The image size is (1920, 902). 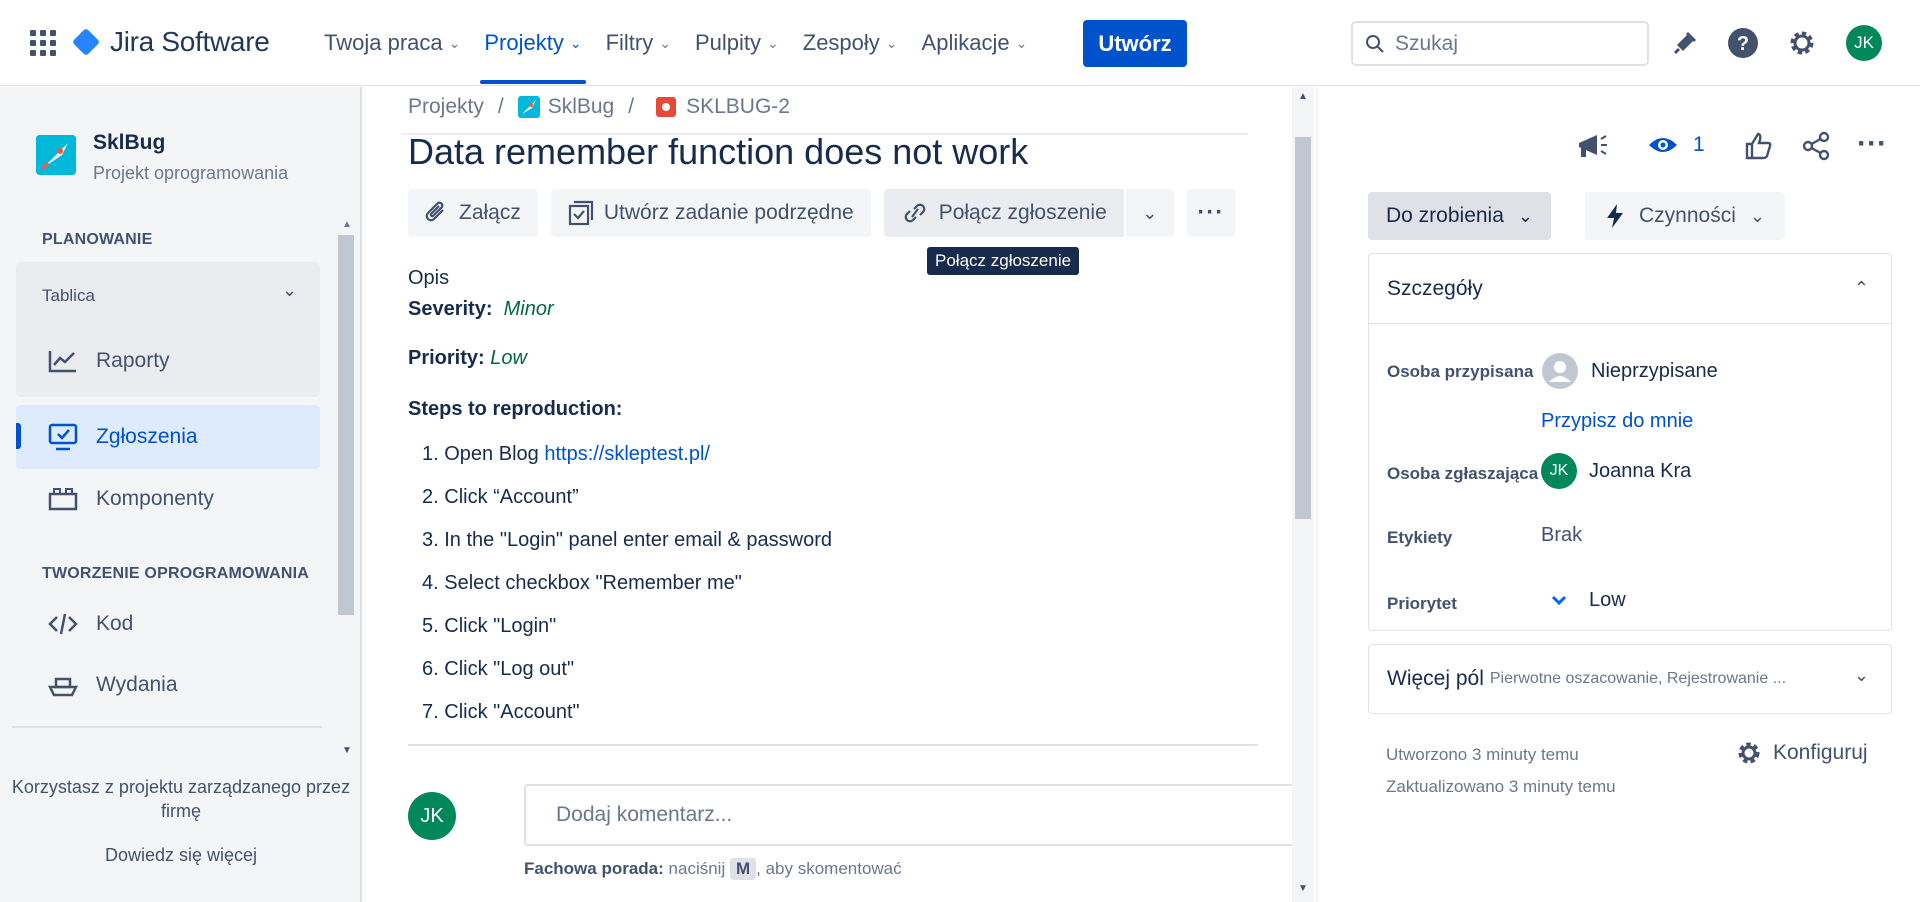 What do you see at coordinates (833, 583) in the screenshot?
I see `list-item: 4. Select checkbox "Remember me"` at bounding box center [833, 583].